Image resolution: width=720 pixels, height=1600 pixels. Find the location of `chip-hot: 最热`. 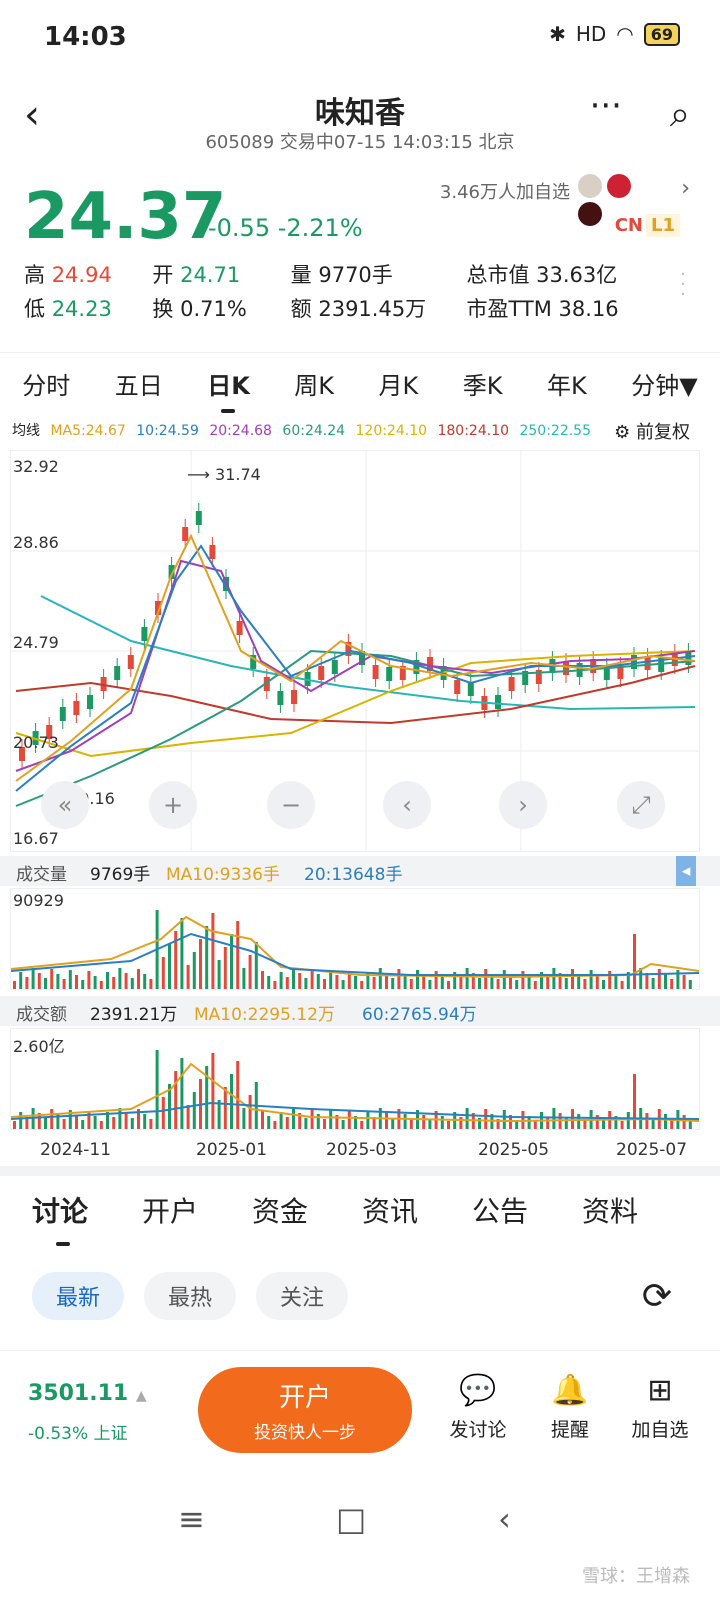

chip-hot: 最热 is located at coordinates (190, 1296).